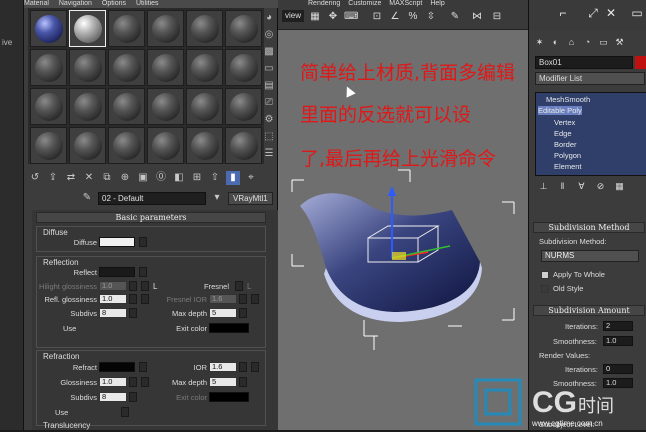 The width and height of the screenshot is (646, 432). I want to click on smoothness-field: 1.0, so click(618, 341).